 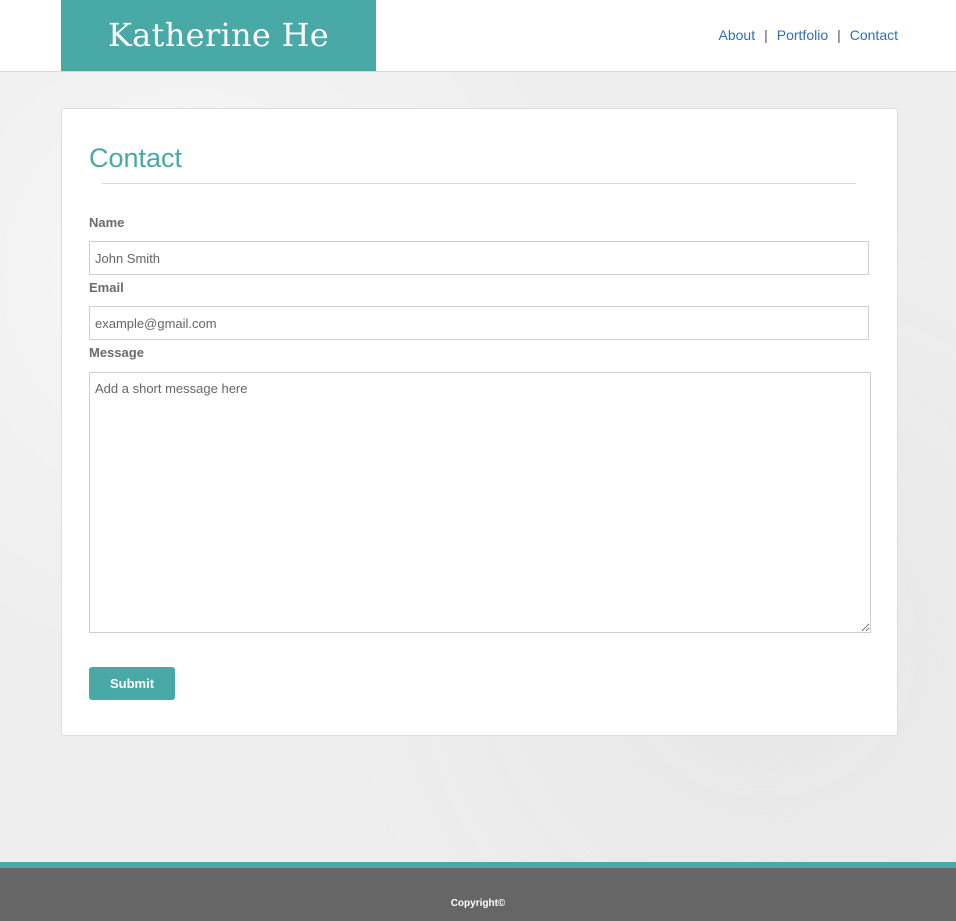 What do you see at coordinates (132, 683) in the screenshot?
I see `submit-button: Submit` at bounding box center [132, 683].